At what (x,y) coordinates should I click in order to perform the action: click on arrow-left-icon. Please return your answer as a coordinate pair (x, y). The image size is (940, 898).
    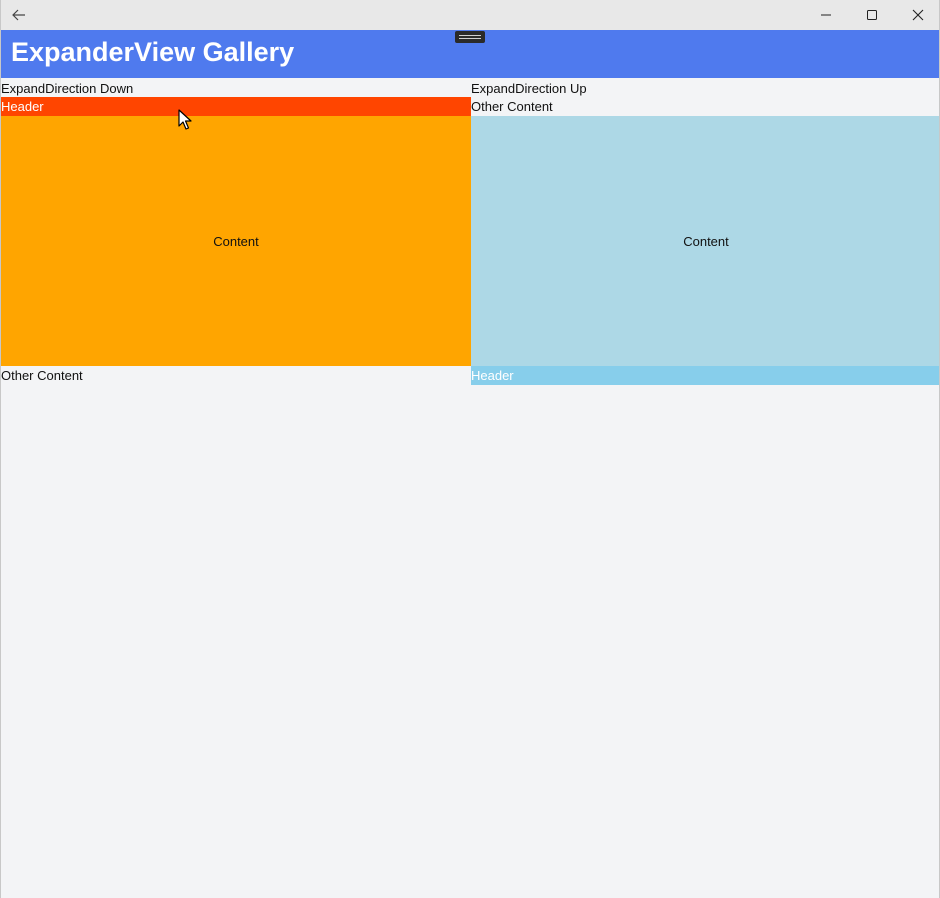
    Looking at the image, I should click on (18, 15).